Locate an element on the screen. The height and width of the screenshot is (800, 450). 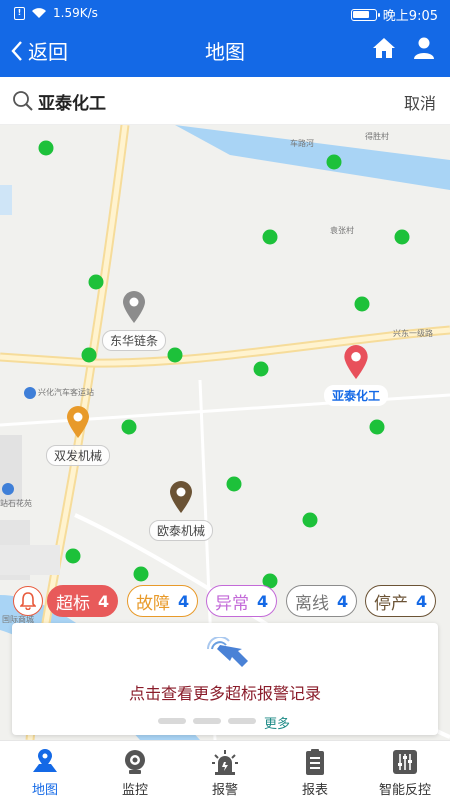
sliders-icon is located at coordinates (405, 762).